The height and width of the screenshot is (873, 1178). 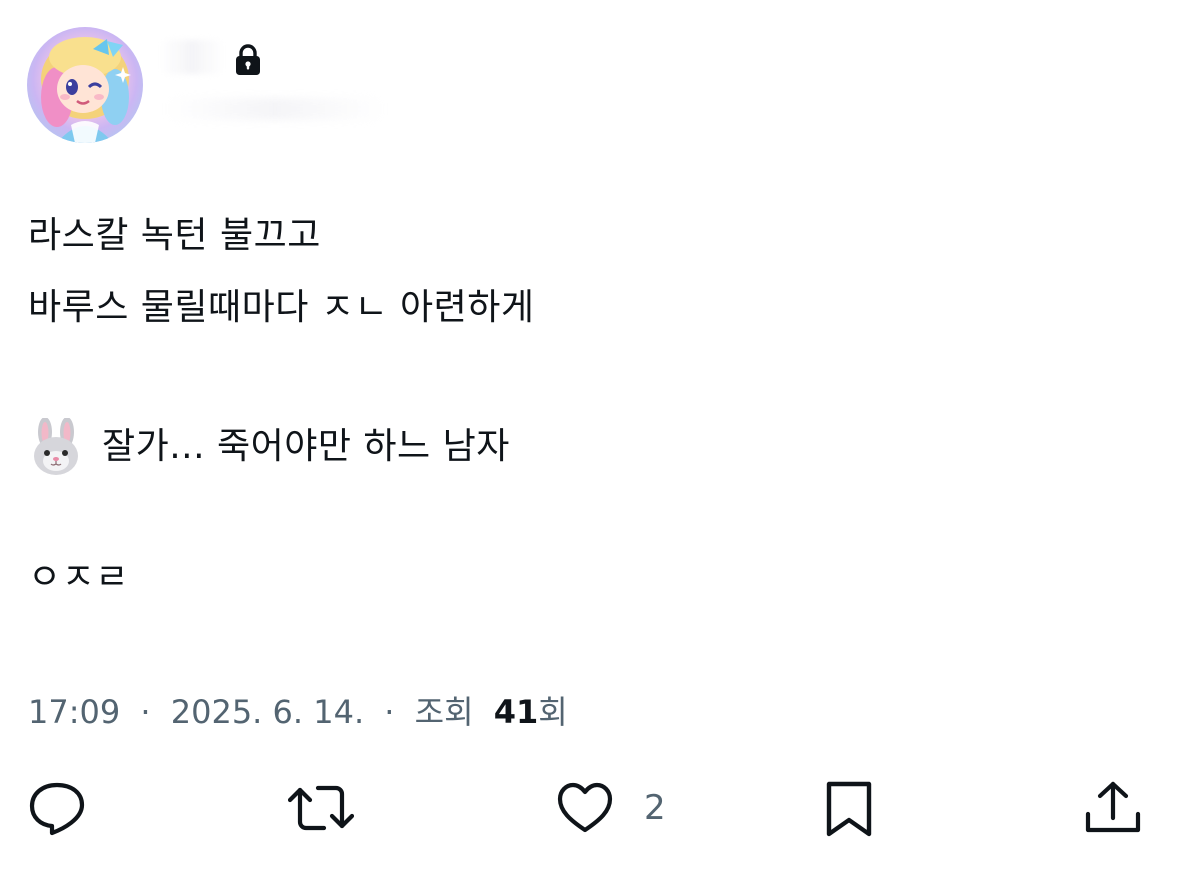 I want to click on tweet-date: 2025. 6. 14., so click(x=267, y=712).